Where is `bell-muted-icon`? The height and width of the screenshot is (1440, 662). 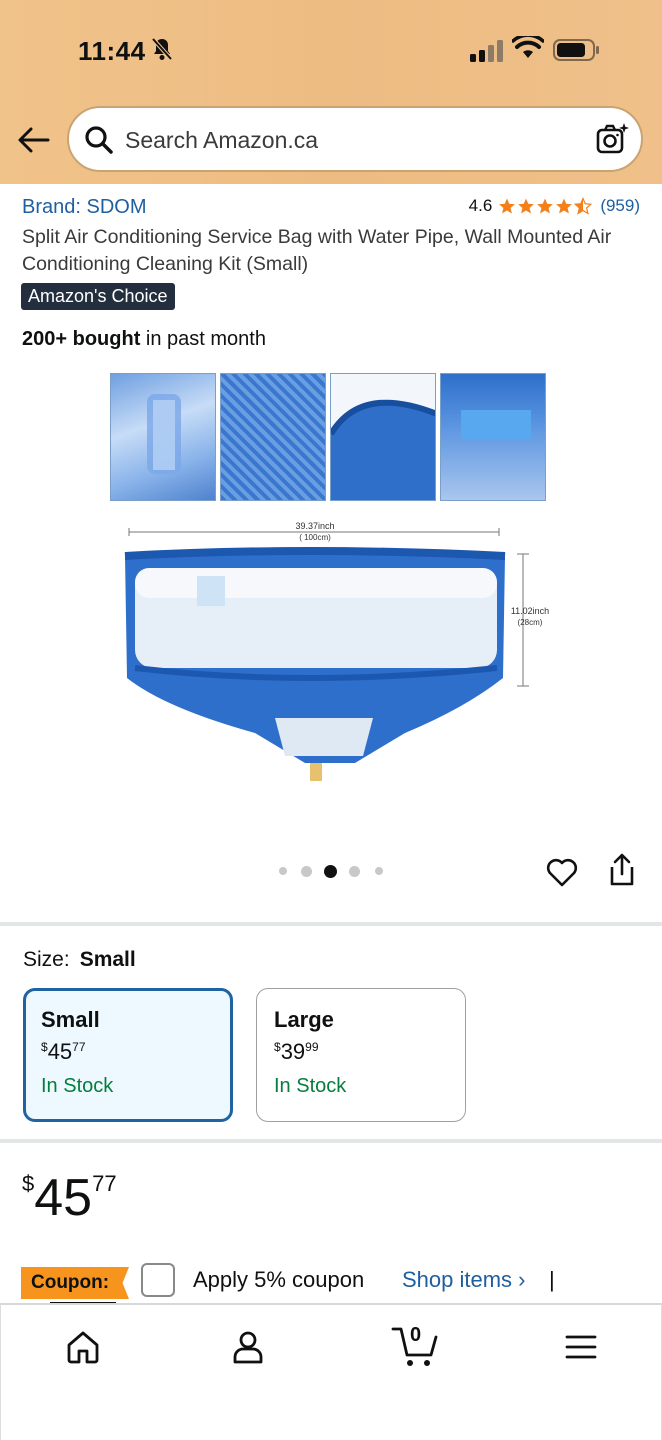 bell-muted-icon is located at coordinates (162, 49).